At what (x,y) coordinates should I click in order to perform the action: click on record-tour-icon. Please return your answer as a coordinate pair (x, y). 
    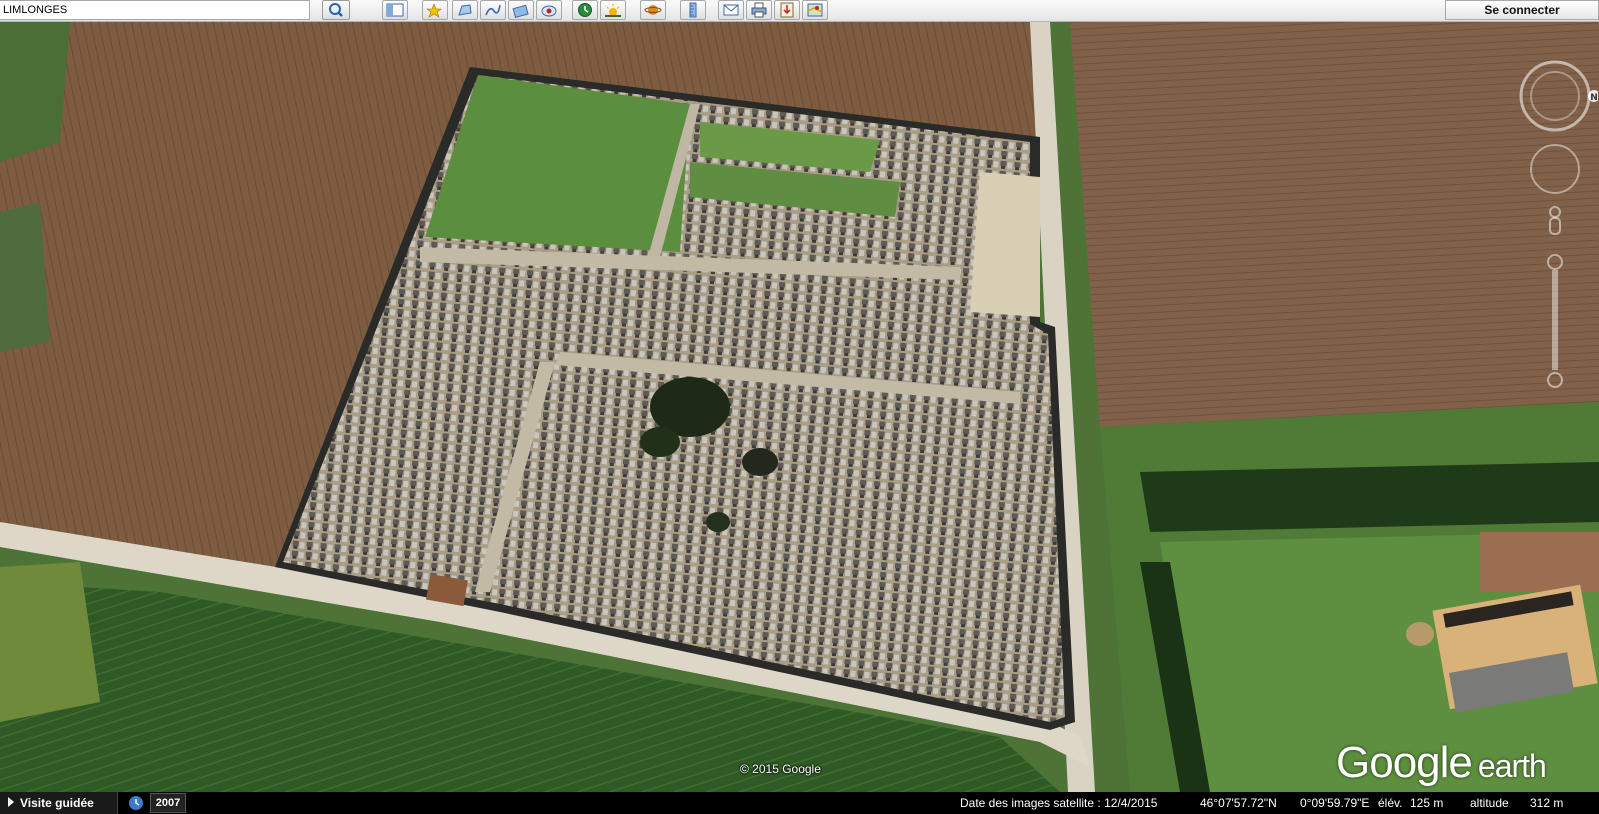
    Looking at the image, I should click on (549, 11).